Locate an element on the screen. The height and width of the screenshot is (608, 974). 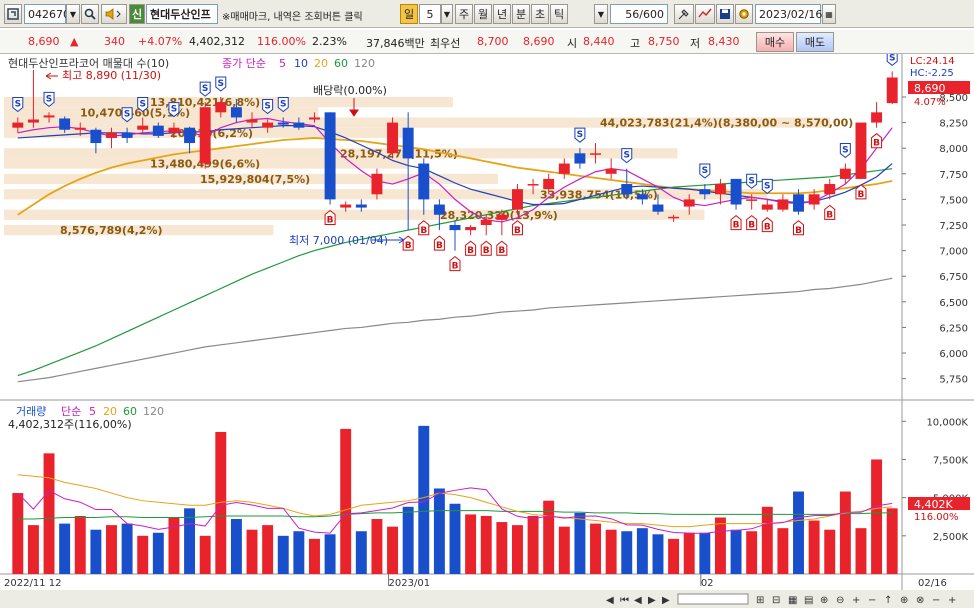
count-field: 56/600 is located at coordinates (639, 14).